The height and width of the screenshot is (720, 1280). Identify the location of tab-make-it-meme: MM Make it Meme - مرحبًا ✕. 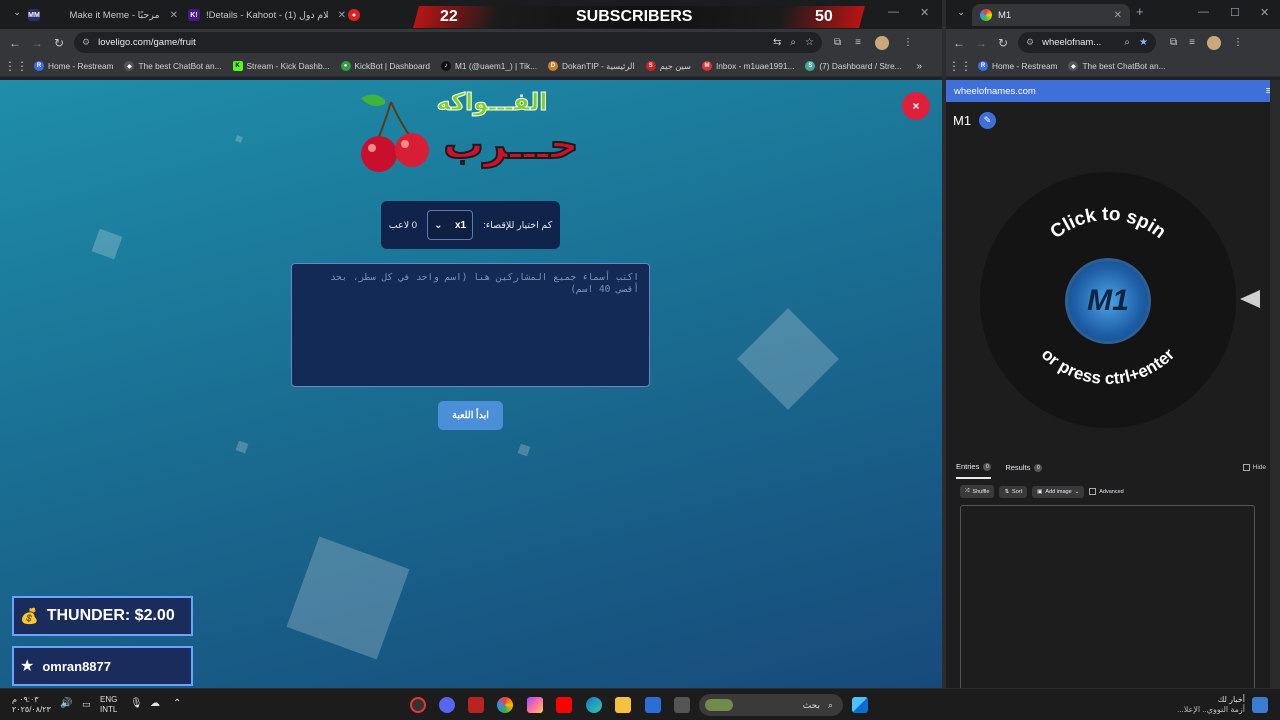
(103, 15).